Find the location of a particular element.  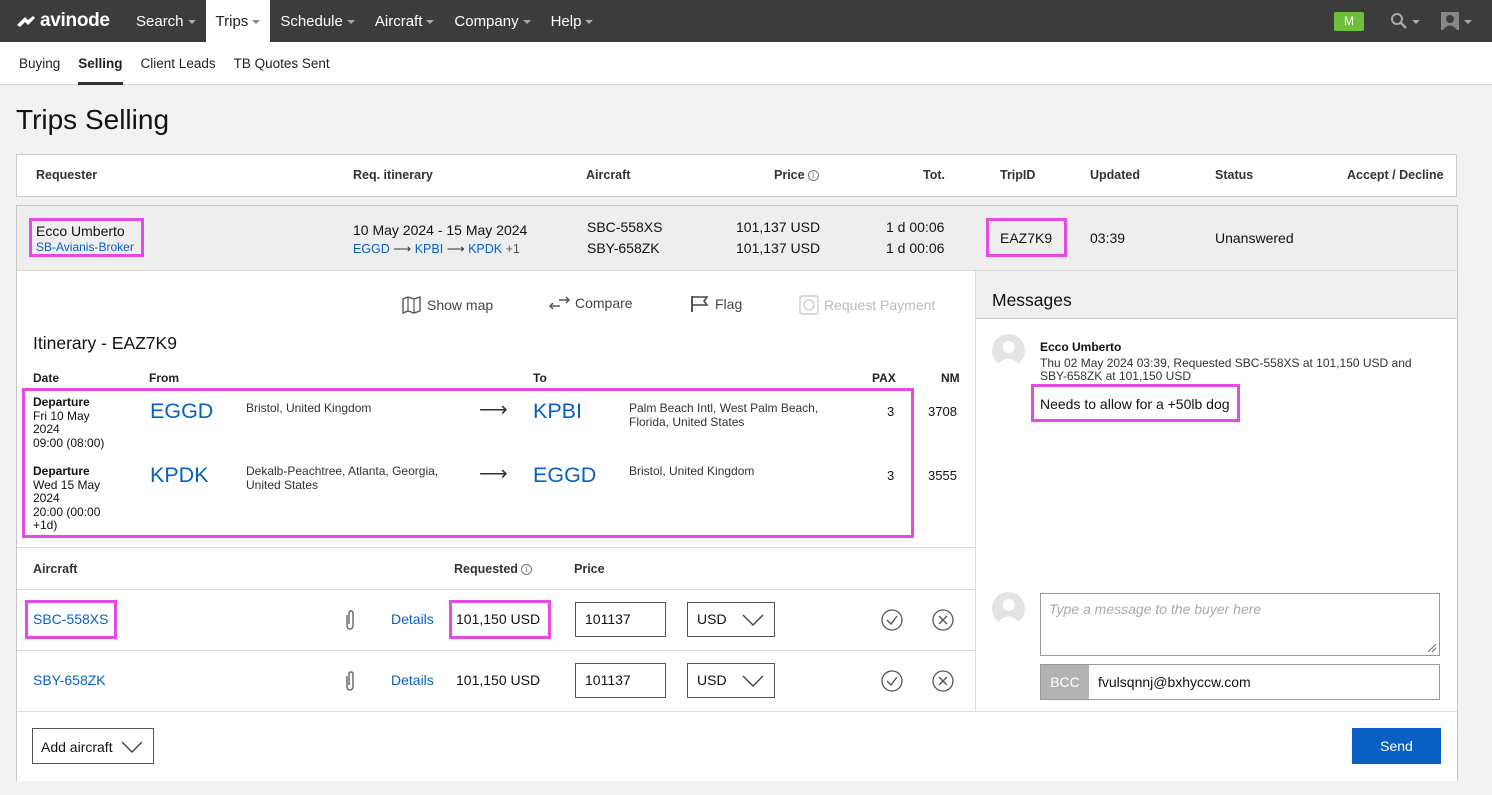

tab-client-leads: Client Leads is located at coordinates (178, 63).